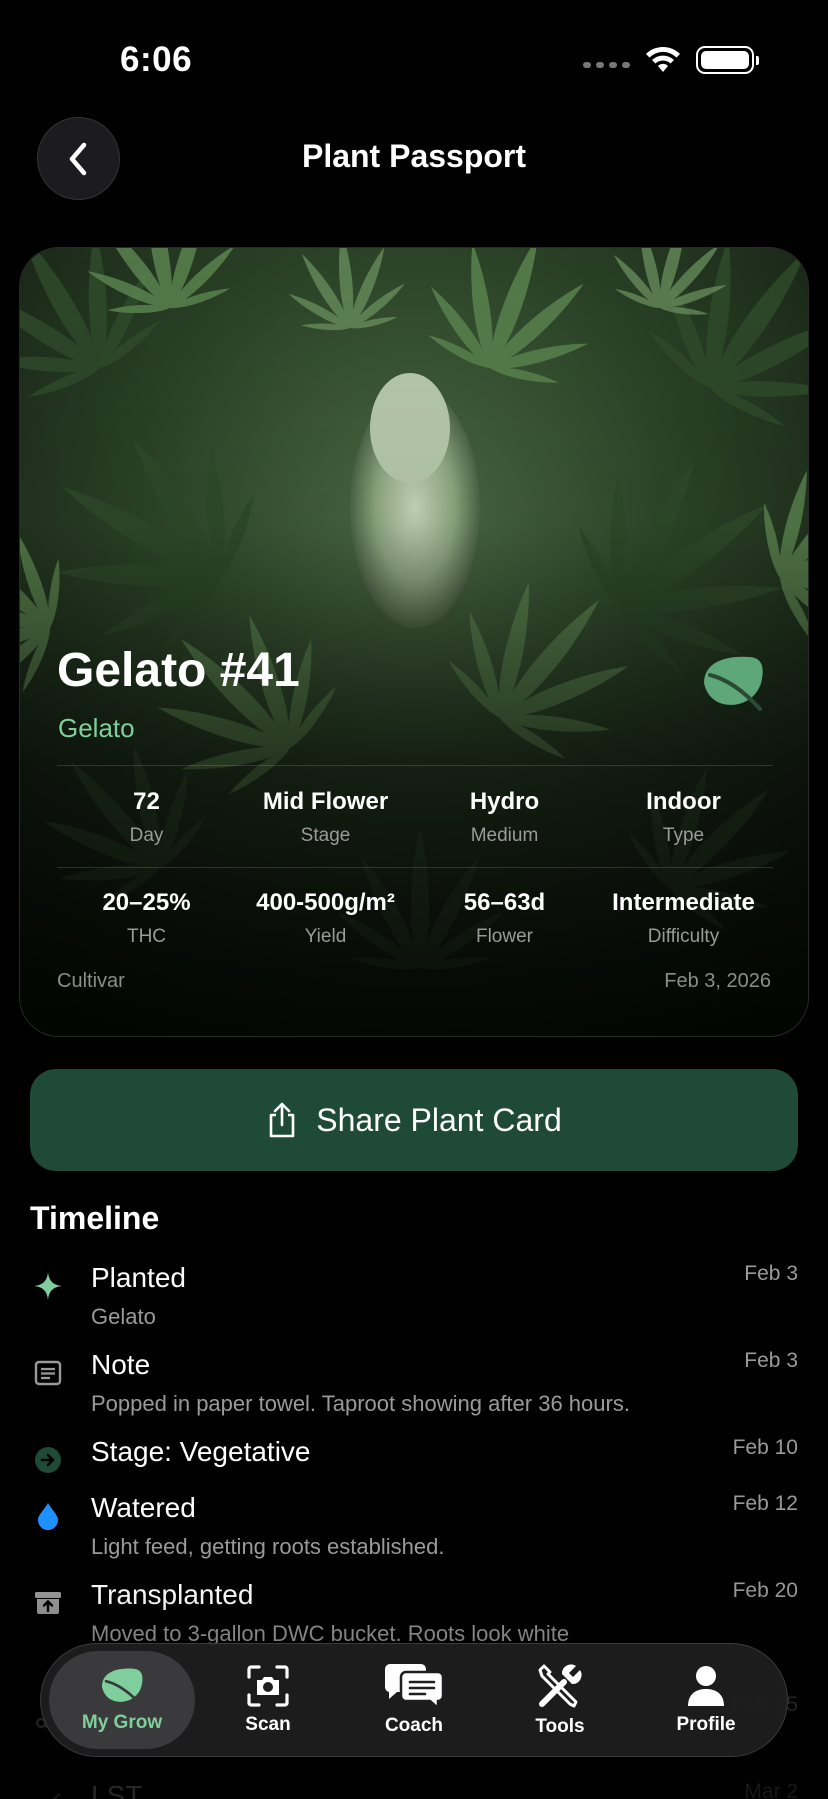 Image resolution: width=828 pixels, height=1799 pixels. What do you see at coordinates (143, 1507) in the screenshot?
I see `timeline-item-title: Watered` at bounding box center [143, 1507].